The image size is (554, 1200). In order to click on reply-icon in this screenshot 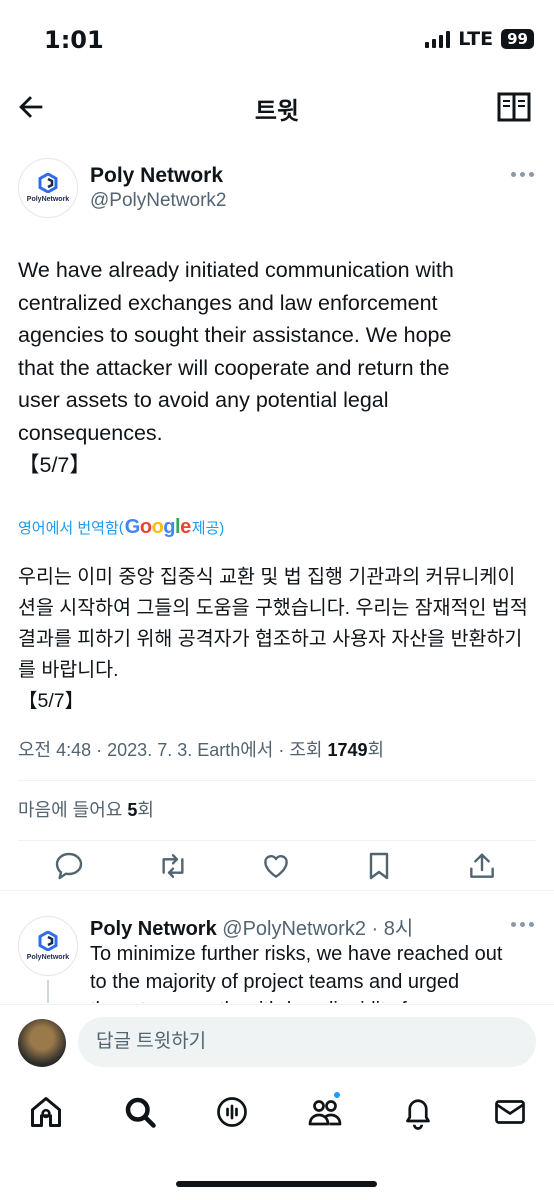, I will do `click(69, 866)`.